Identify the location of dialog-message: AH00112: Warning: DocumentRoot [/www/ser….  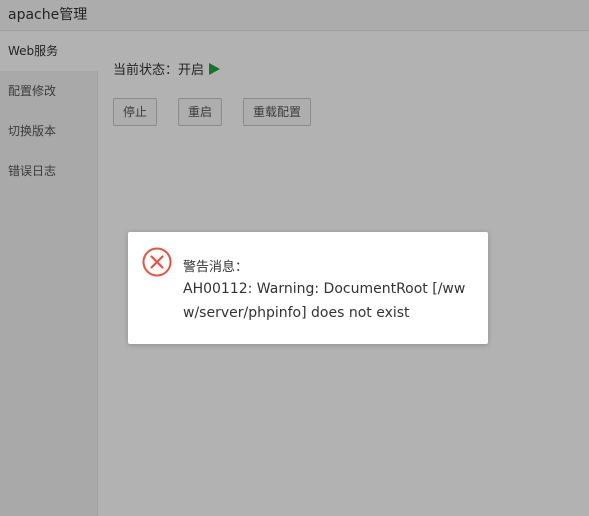
(324, 301).